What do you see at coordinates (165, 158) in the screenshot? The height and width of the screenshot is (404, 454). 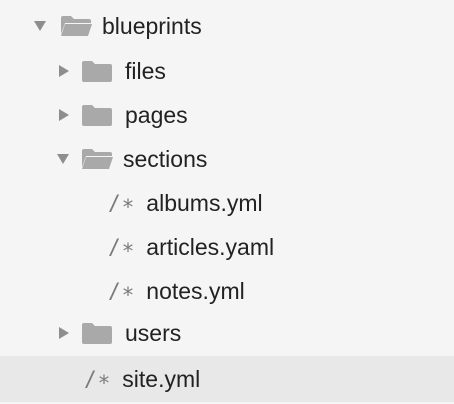 I see `tree-item-label: sections` at bounding box center [165, 158].